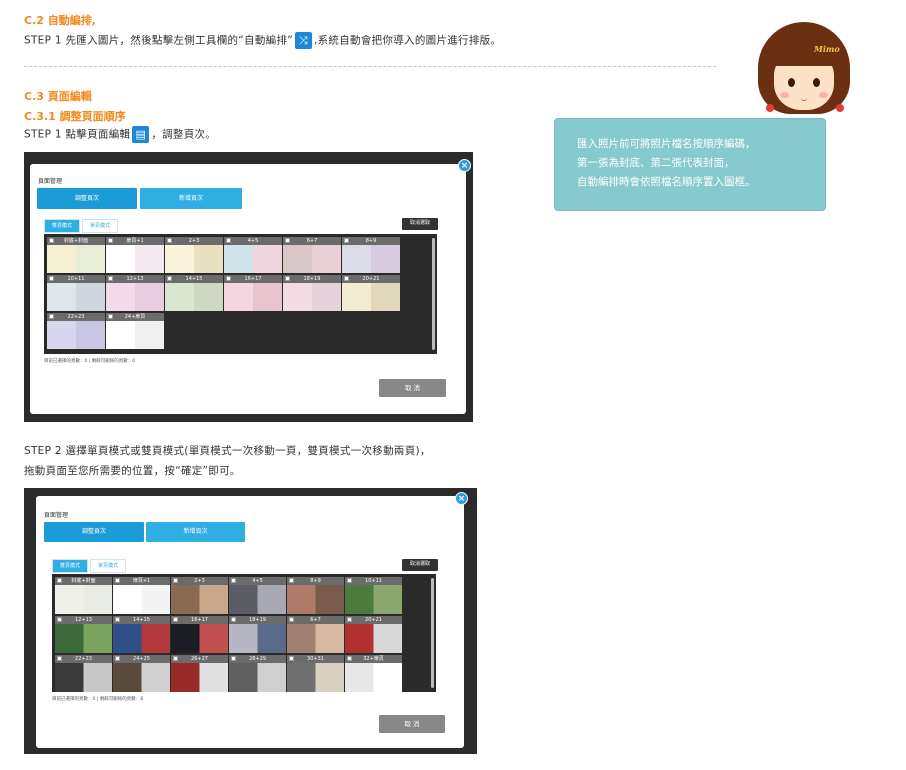 This screenshot has width=906, height=770. I want to click on page-thumbnail-label: 12+13, so click(83, 620).